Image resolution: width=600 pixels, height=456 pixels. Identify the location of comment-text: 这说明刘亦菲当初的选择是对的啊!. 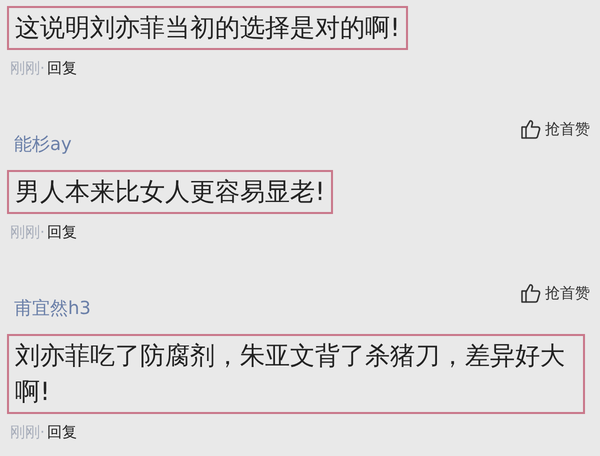
(207, 28).